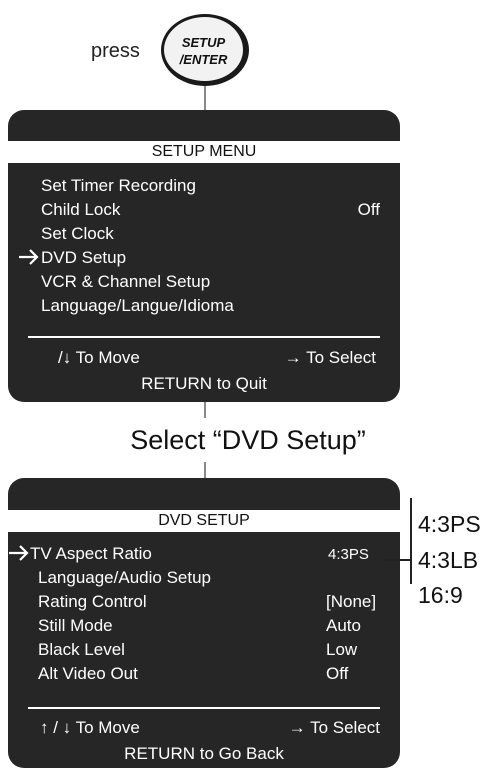 This screenshot has width=496, height=769. Describe the element at coordinates (81, 650) in the screenshot. I see `dvd-item-black-level: Black Level` at that location.